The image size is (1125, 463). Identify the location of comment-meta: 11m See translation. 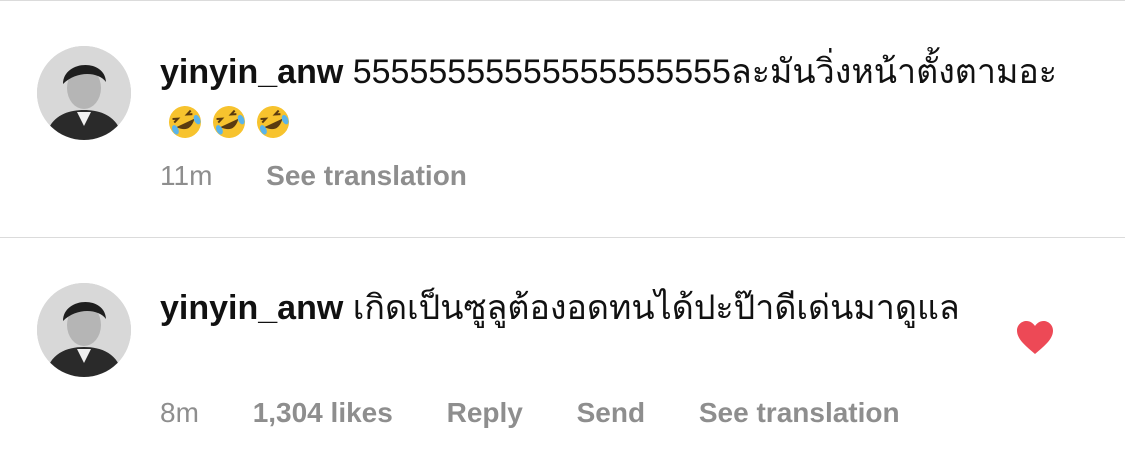
(336, 176).